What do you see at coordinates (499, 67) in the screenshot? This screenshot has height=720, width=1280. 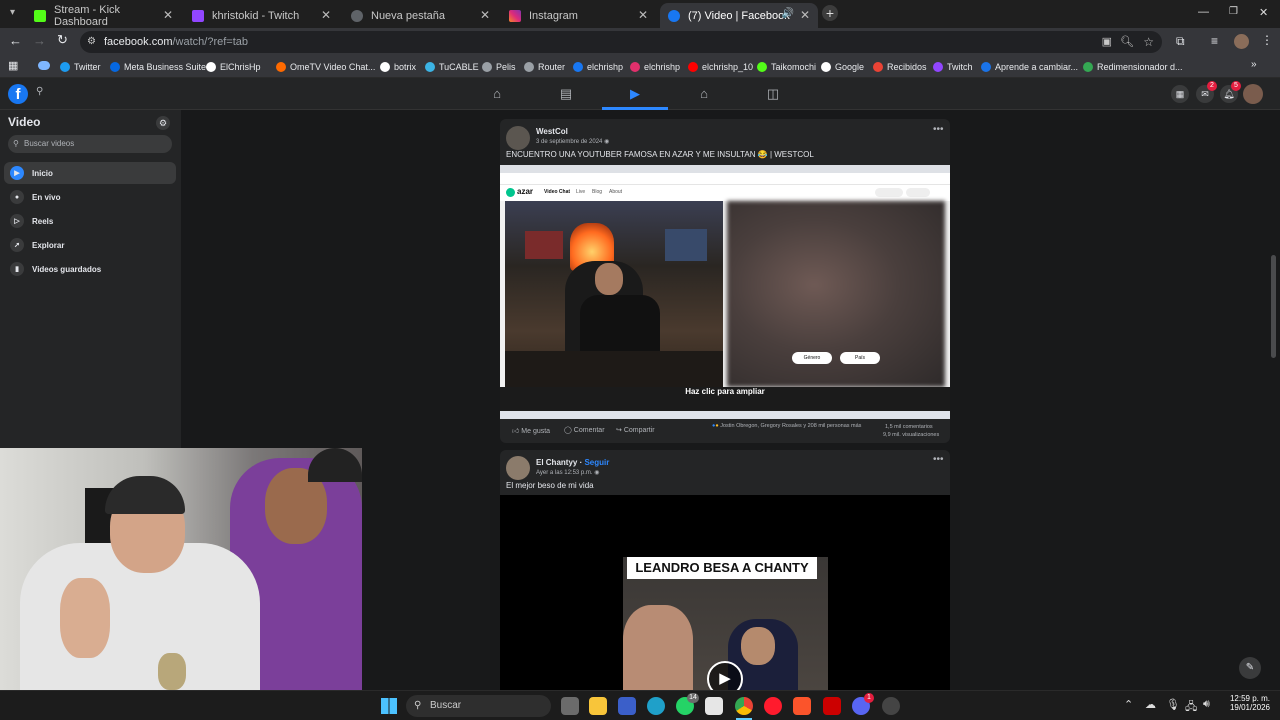 I see `bookmark-item: Pelis` at bounding box center [499, 67].